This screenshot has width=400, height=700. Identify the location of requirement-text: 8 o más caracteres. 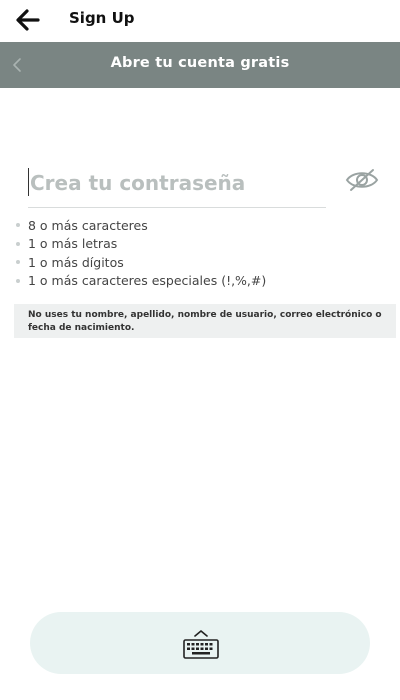
(88, 225).